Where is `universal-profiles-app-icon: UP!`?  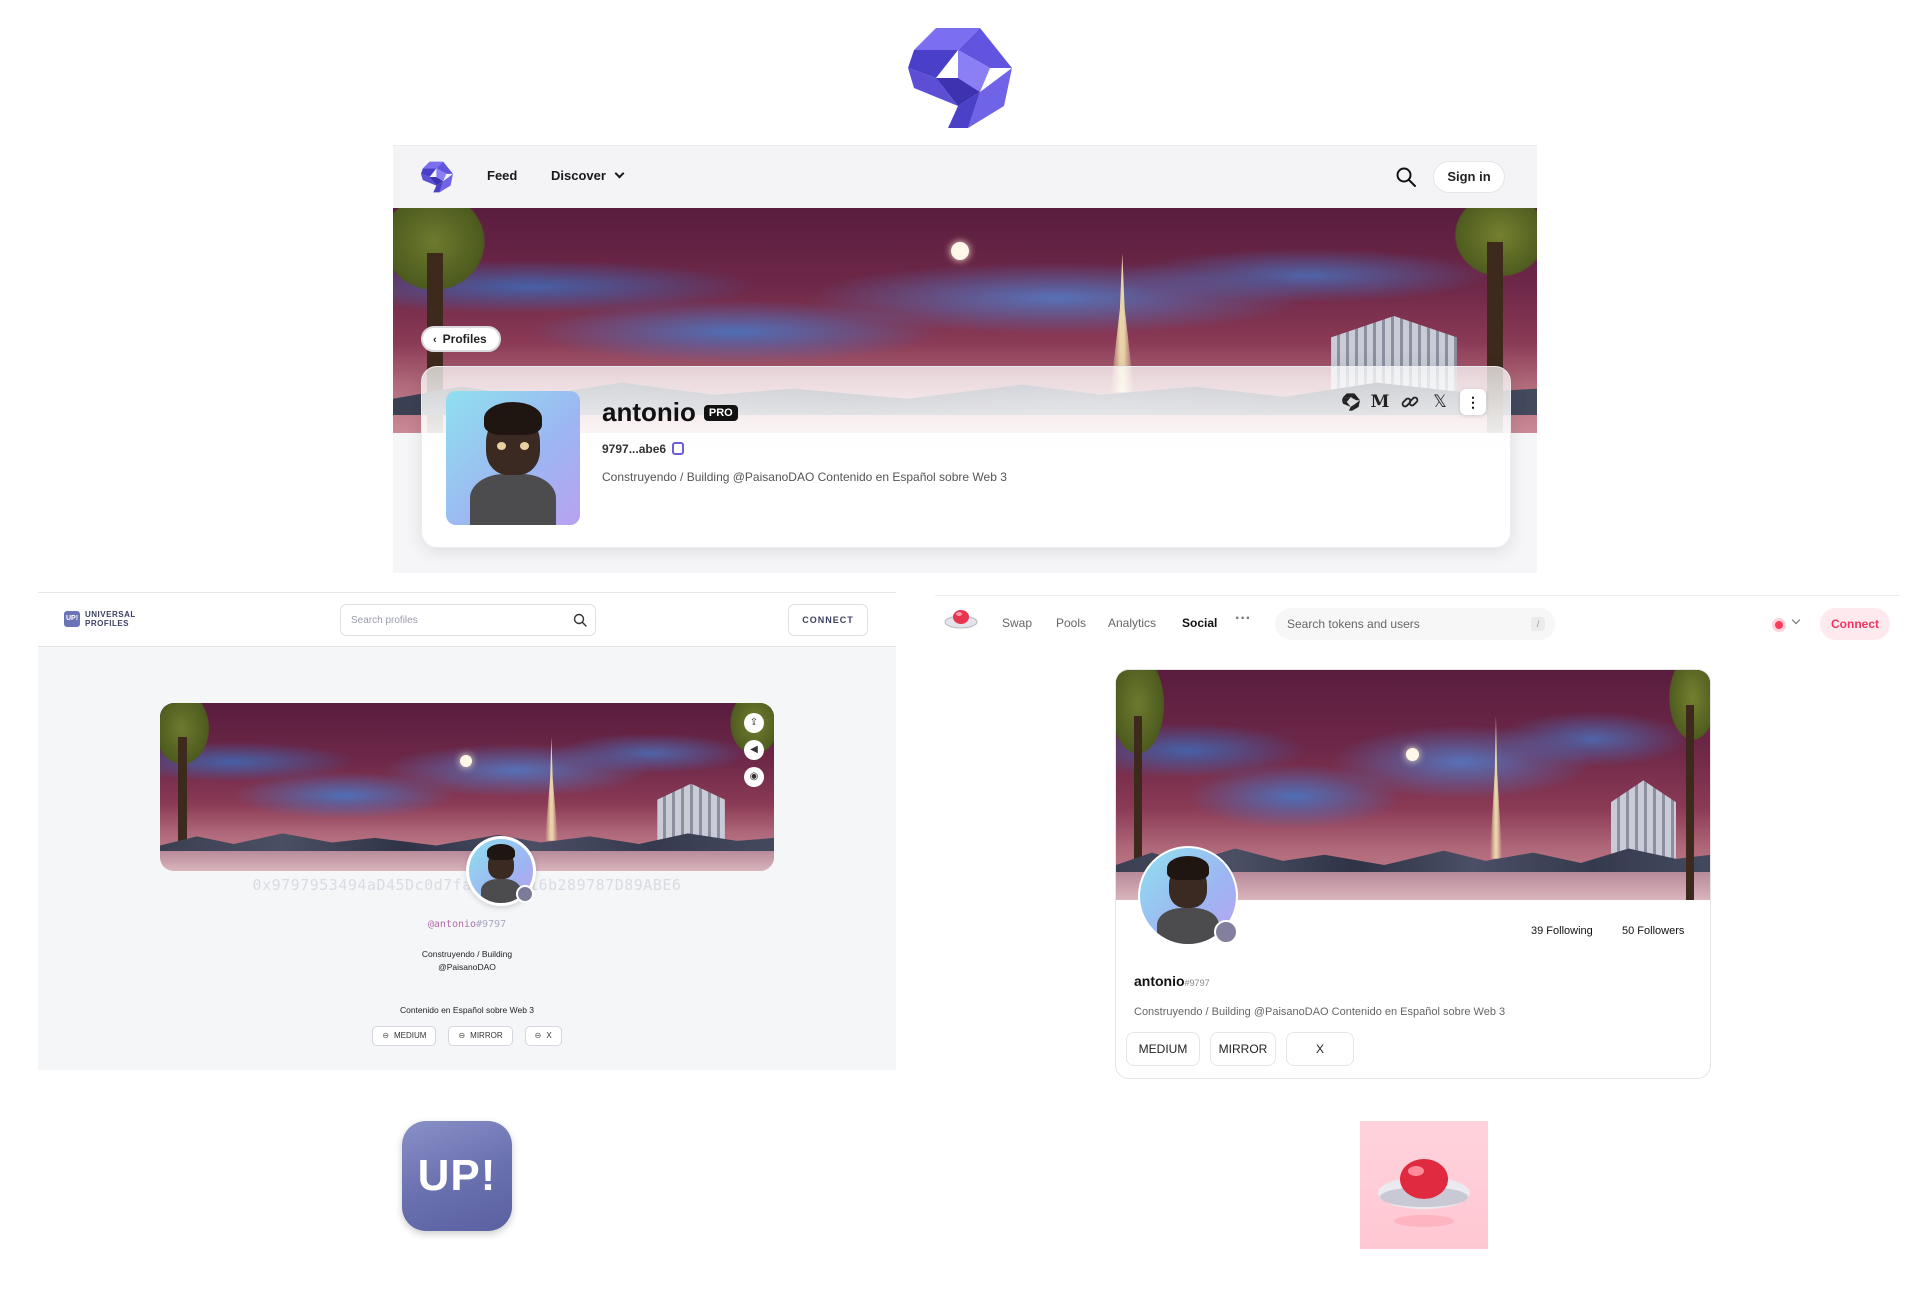
universal-profiles-app-icon: UP! is located at coordinates (457, 1176).